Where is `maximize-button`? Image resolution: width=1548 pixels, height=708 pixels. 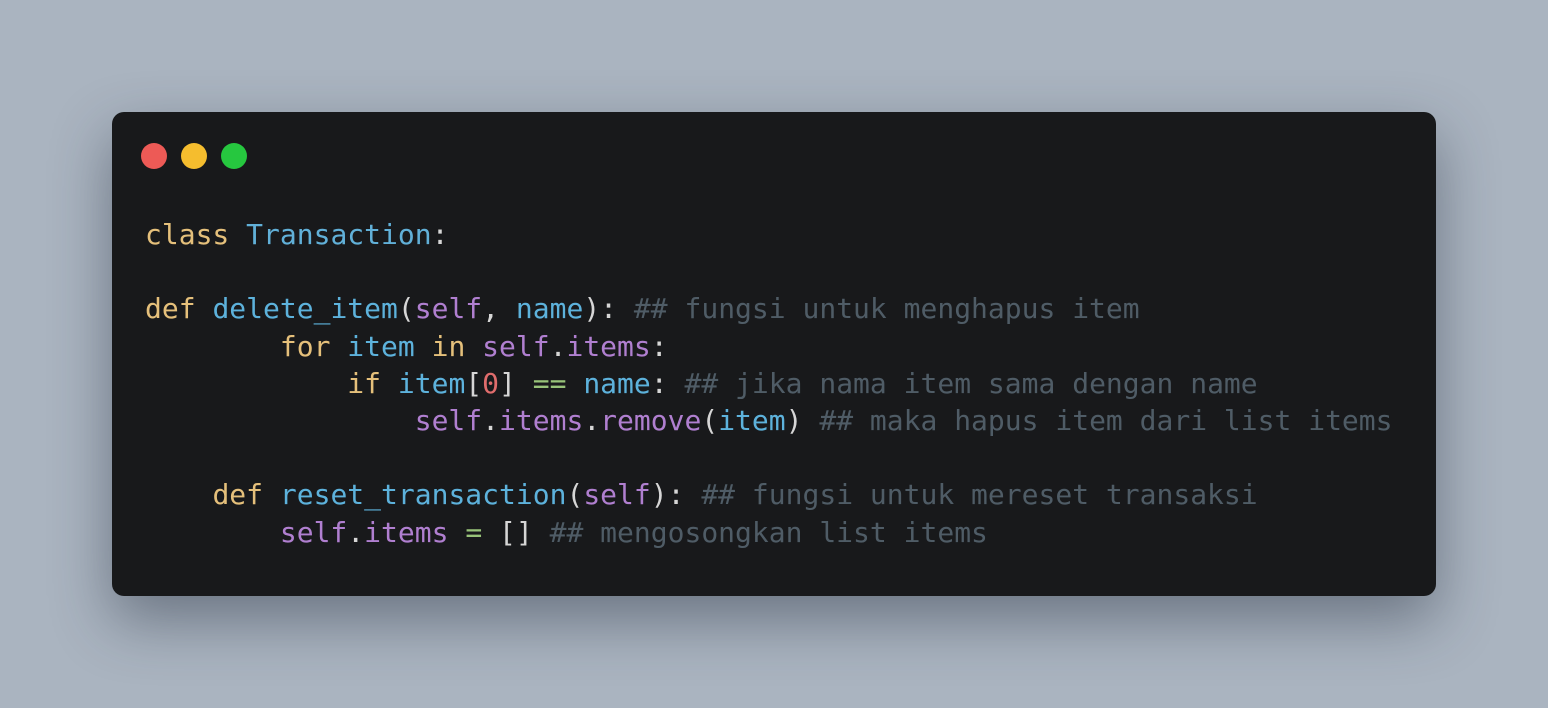 maximize-button is located at coordinates (234, 156).